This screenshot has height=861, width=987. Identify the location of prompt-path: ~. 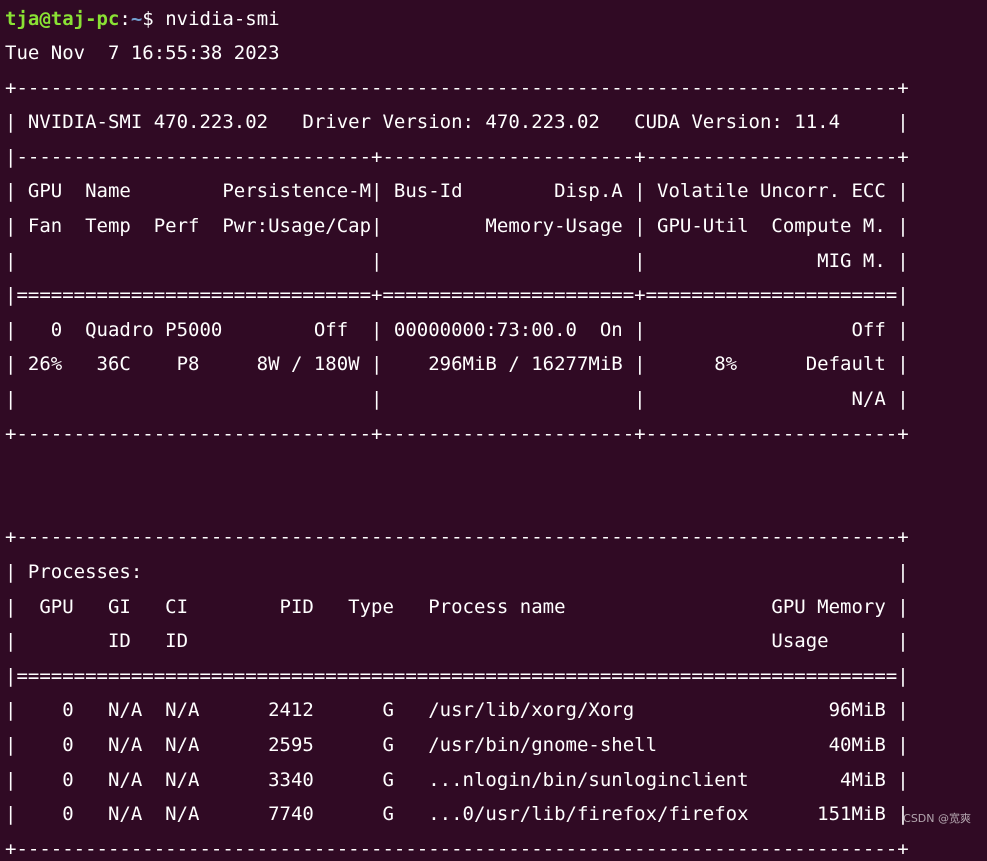
(136, 19).